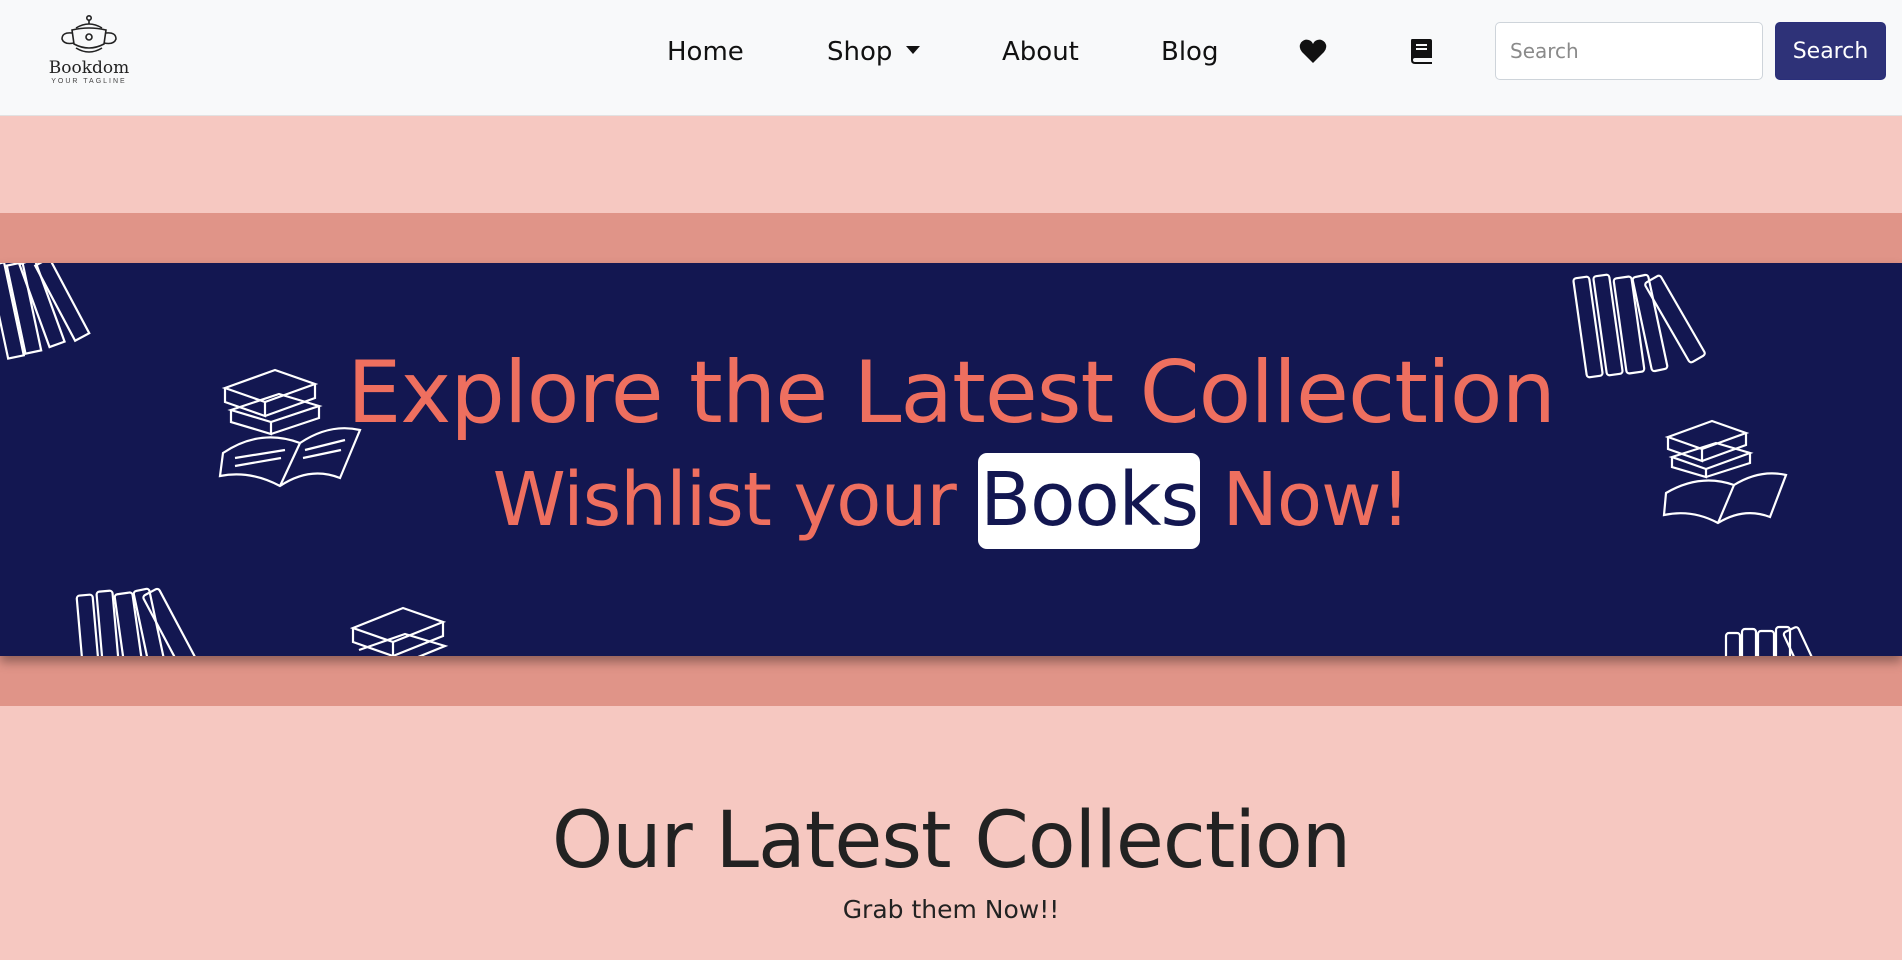 The width and height of the screenshot is (1902, 960). What do you see at coordinates (951, 681) in the screenshot?
I see `hero-band-bottom` at bounding box center [951, 681].